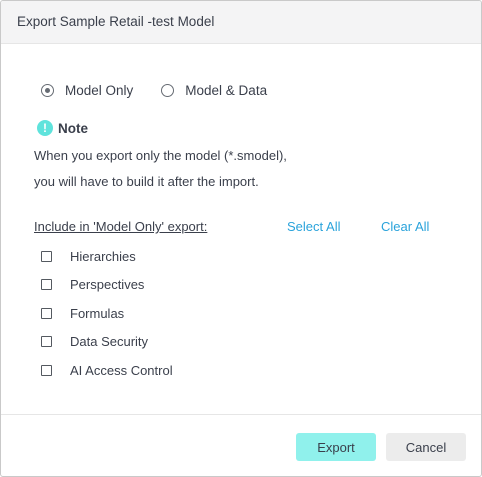  I want to click on export-button: Export, so click(336, 447).